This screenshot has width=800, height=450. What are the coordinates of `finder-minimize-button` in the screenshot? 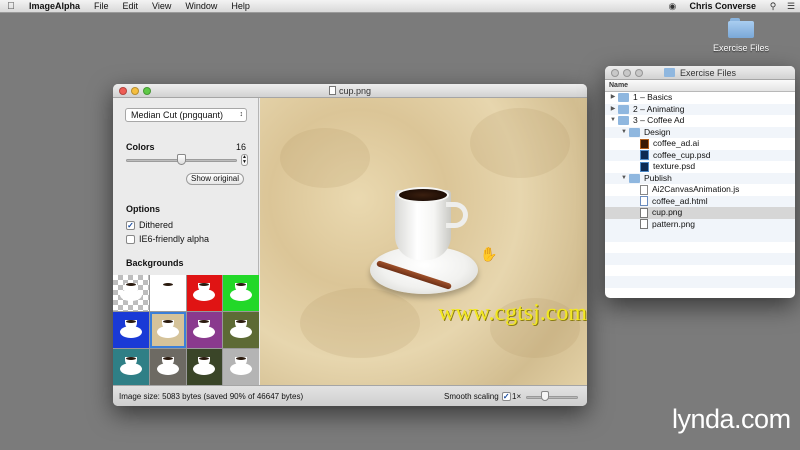 It's located at (627, 73).